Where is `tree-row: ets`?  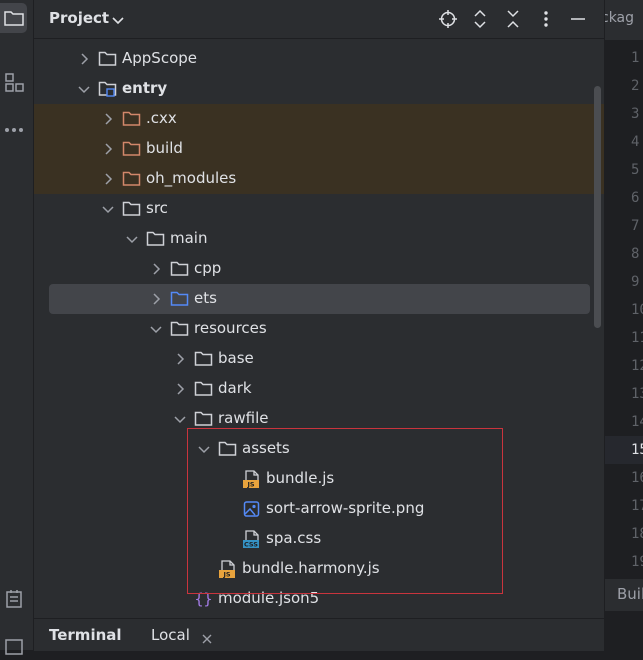
tree-row: ets is located at coordinates (319, 299).